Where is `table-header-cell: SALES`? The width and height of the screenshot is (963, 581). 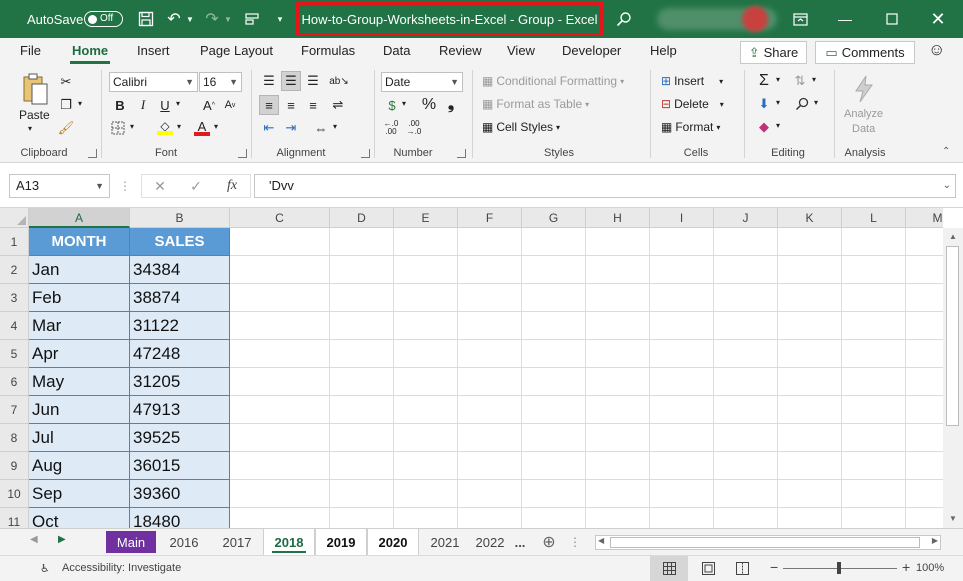 table-header-cell: SALES is located at coordinates (180, 242).